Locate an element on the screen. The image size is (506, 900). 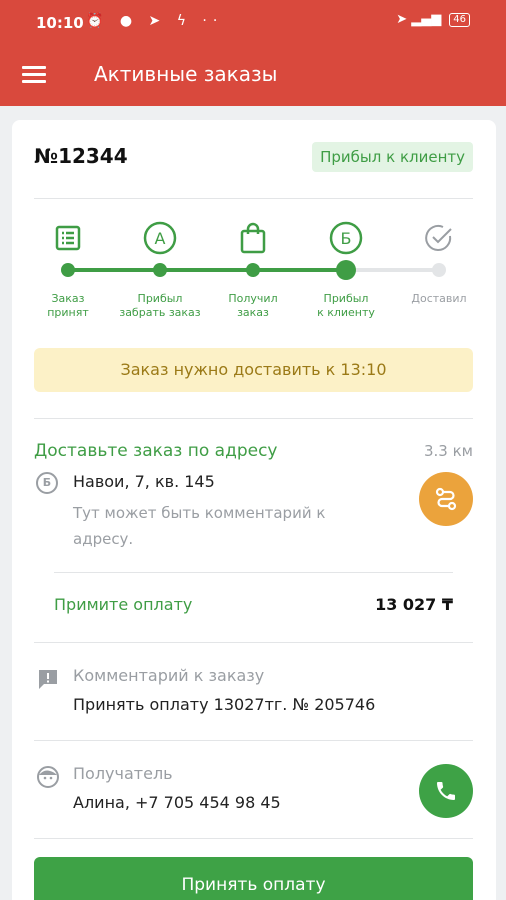
app-bar: Активные заказы is located at coordinates (253, 76).